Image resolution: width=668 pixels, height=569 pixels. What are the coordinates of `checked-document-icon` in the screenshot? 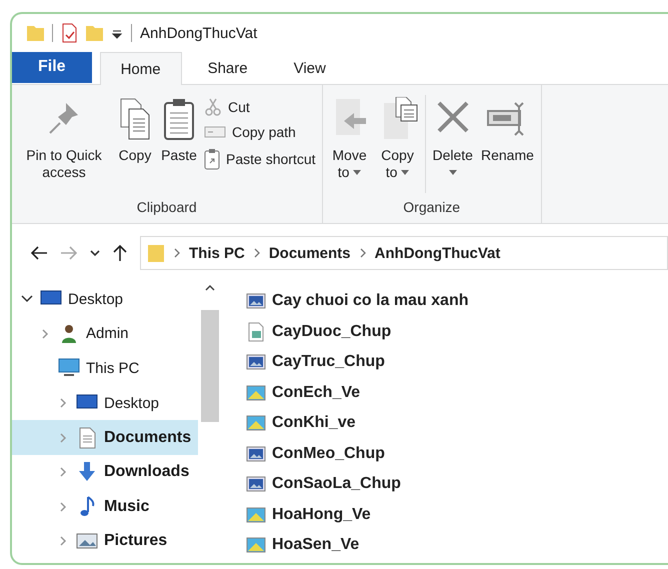 It's located at (69, 33).